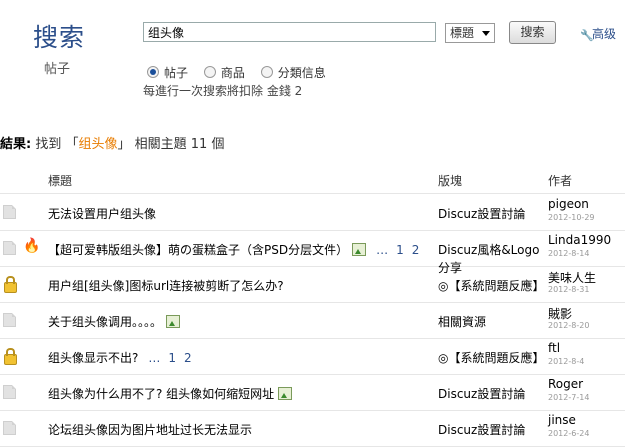  What do you see at coordinates (569, 397) in the screenshot?
I see `post-date: 2012-7-14` at bounding box center [569, 397].